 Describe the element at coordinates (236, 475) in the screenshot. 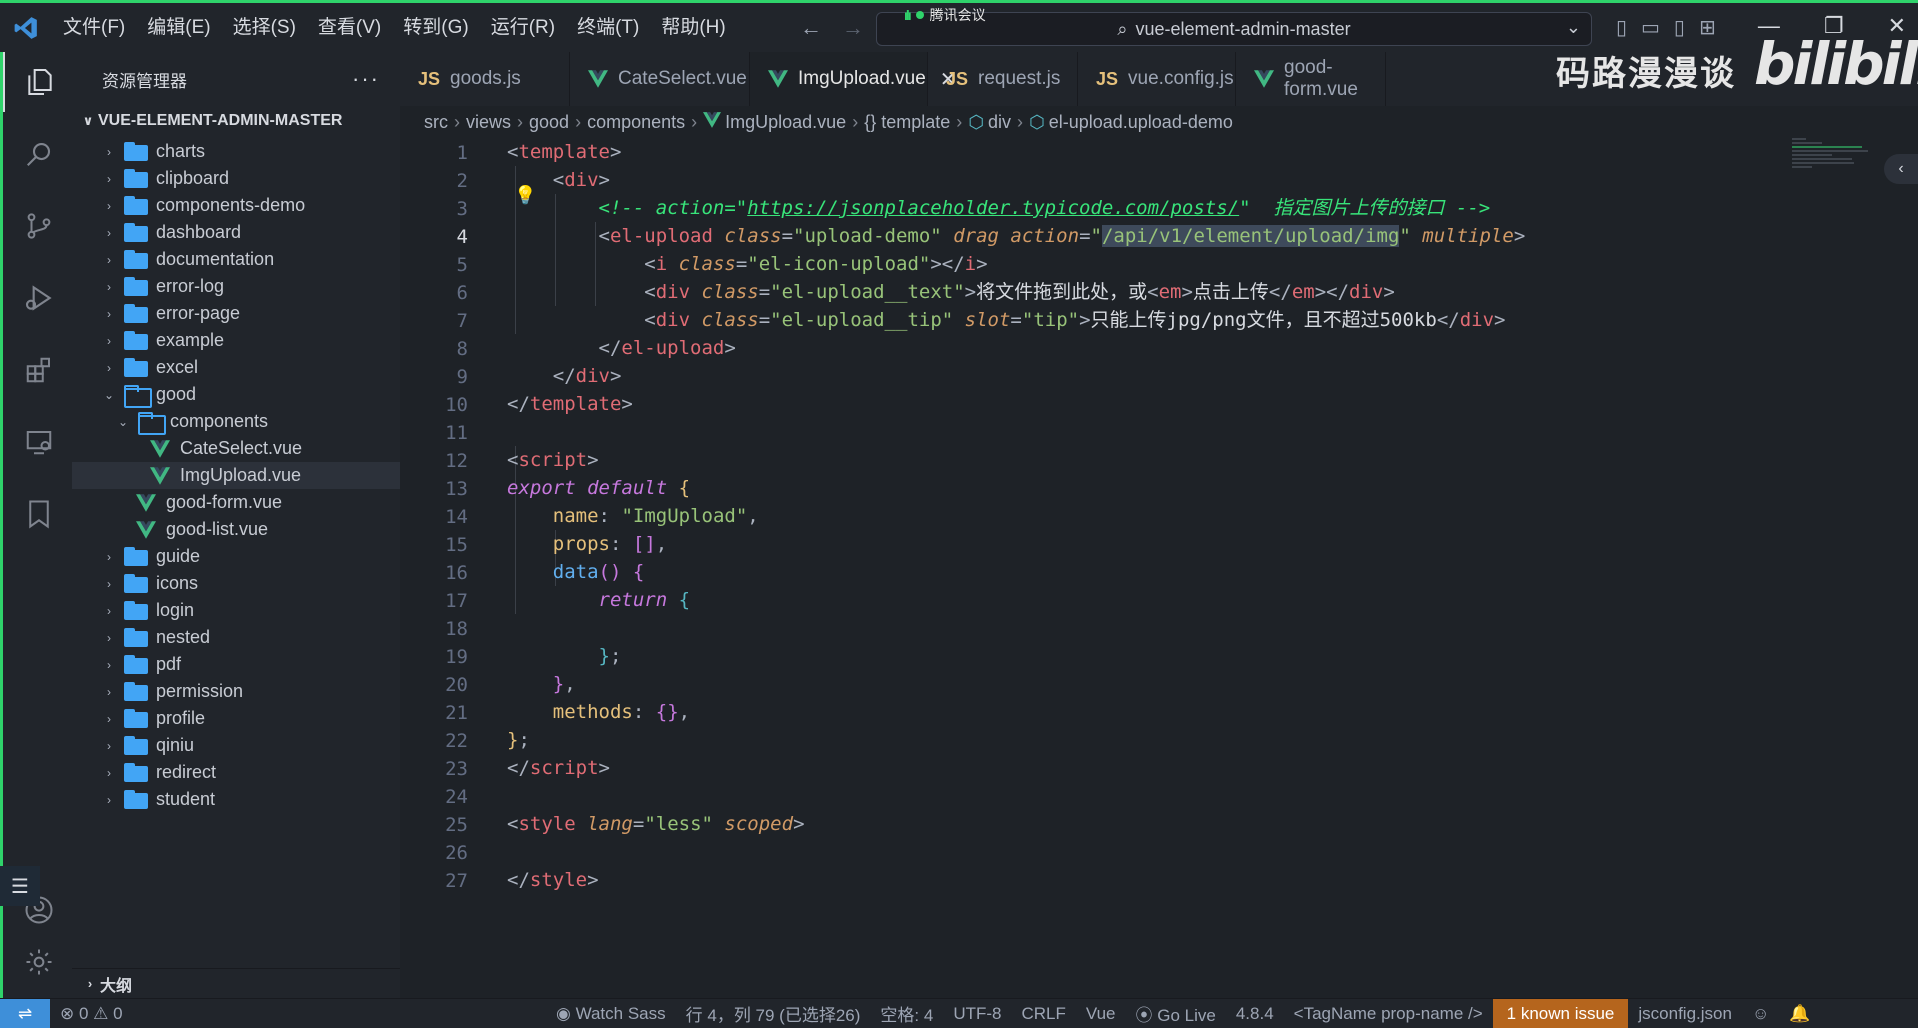

I see `tree-file-item: ImgUpload.vue` at that location.